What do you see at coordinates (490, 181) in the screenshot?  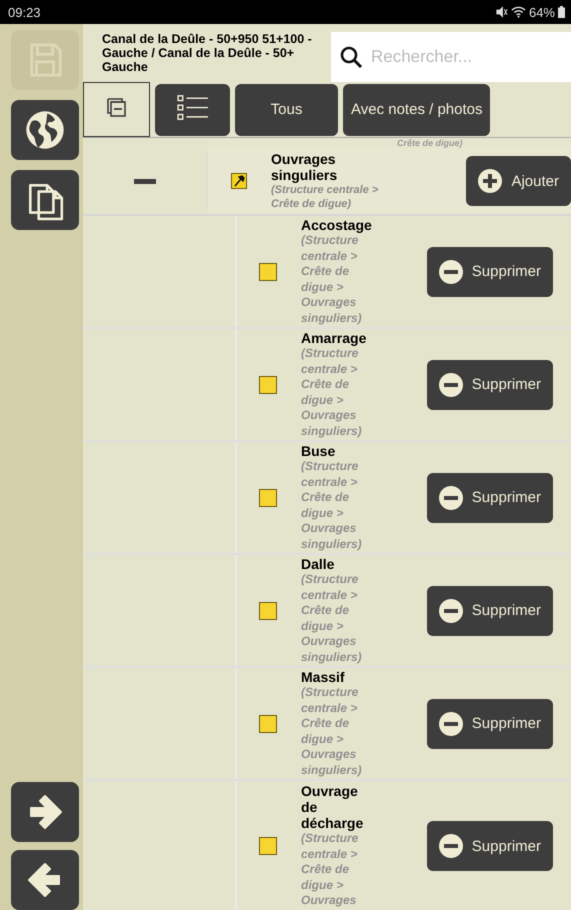 I see `plus-circle-icon` at bounding box center [490, 181].